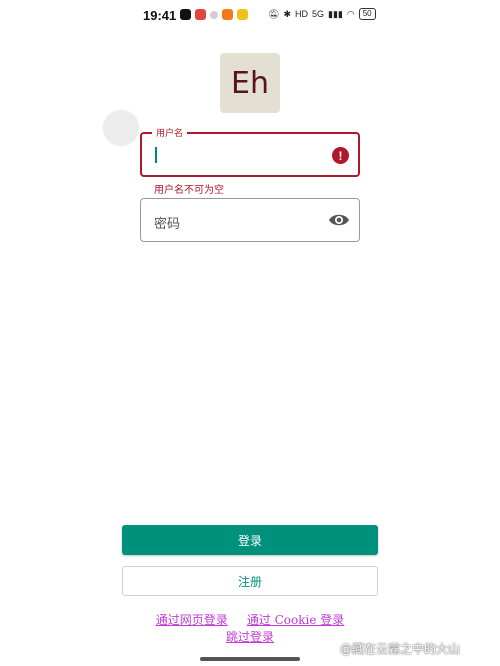  I want to click on username-label: 用户名, so click(170, 132).